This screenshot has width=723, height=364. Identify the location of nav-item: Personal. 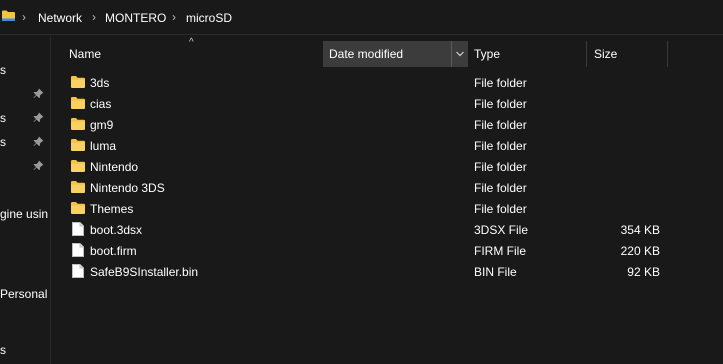
(23, 294).